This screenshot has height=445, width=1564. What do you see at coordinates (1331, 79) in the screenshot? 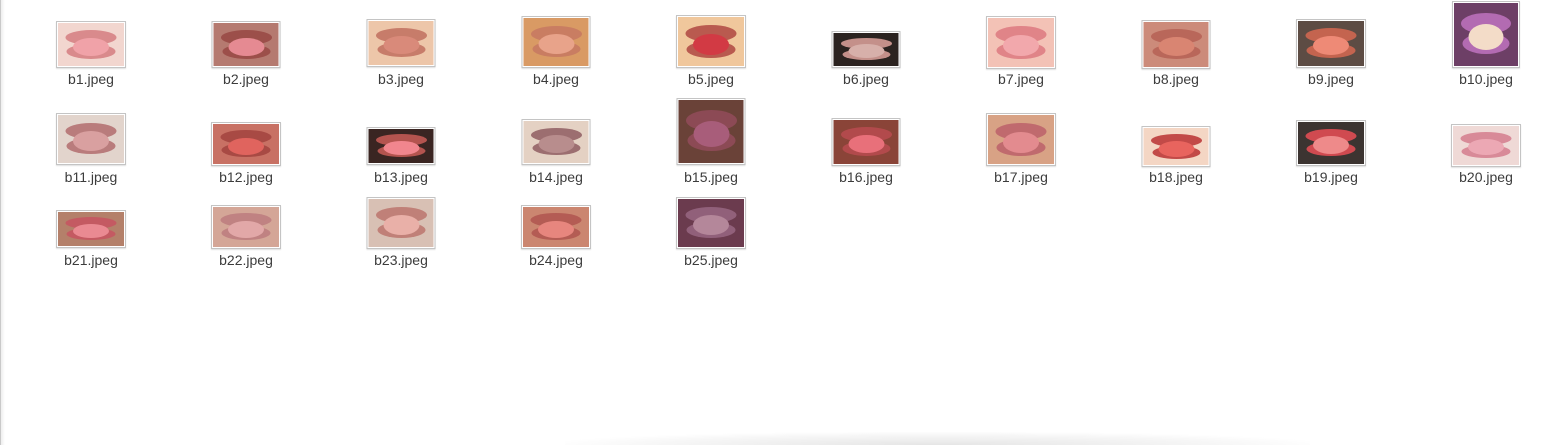
I see `file-name-label: b9.jpeg` at bounding box center [1331, 79].